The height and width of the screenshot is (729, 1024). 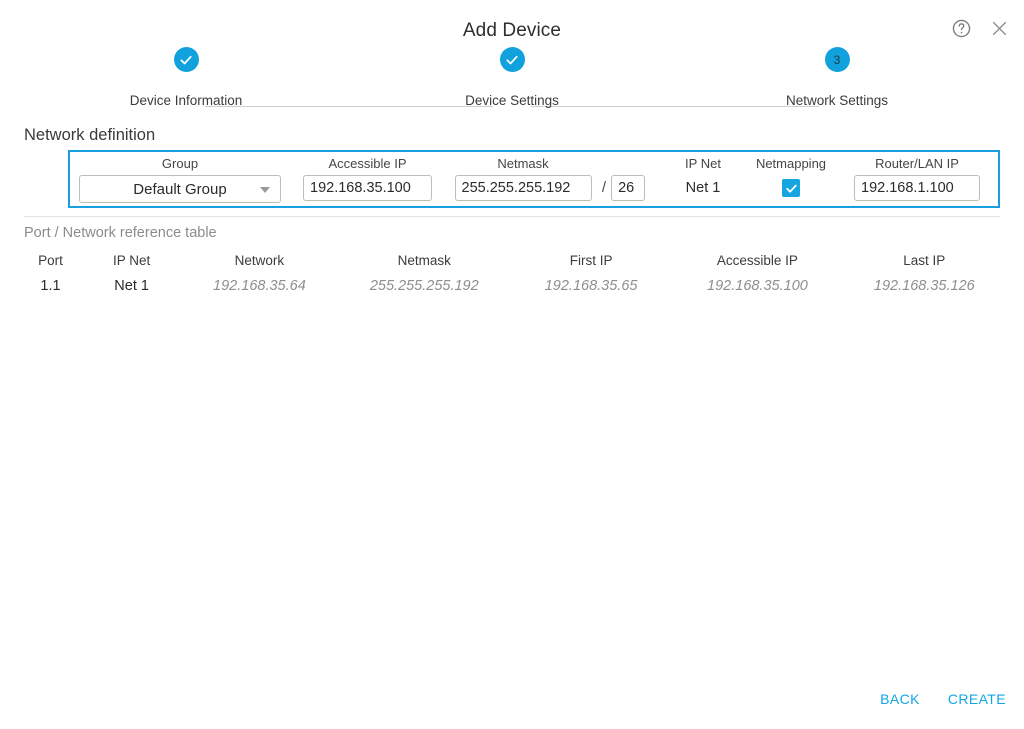 What do you see at coordinates (512, 100) in the screenshot?
I see `stepper-label-2: Device Settings` at bounding box center [512, 100].